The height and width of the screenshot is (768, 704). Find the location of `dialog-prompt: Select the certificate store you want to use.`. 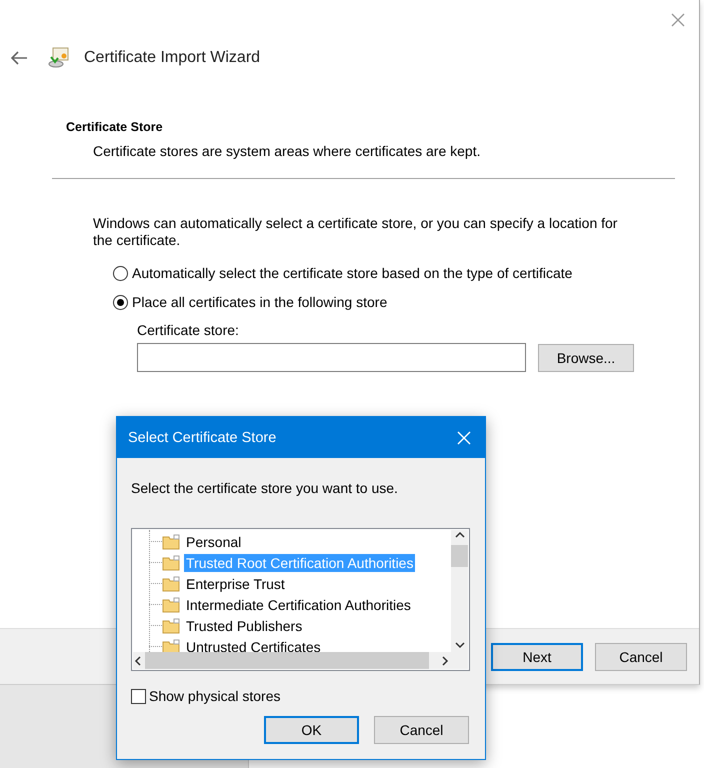

dialog-prompt: Select the certificate store you want to use. is located at coordinates (265, 488).